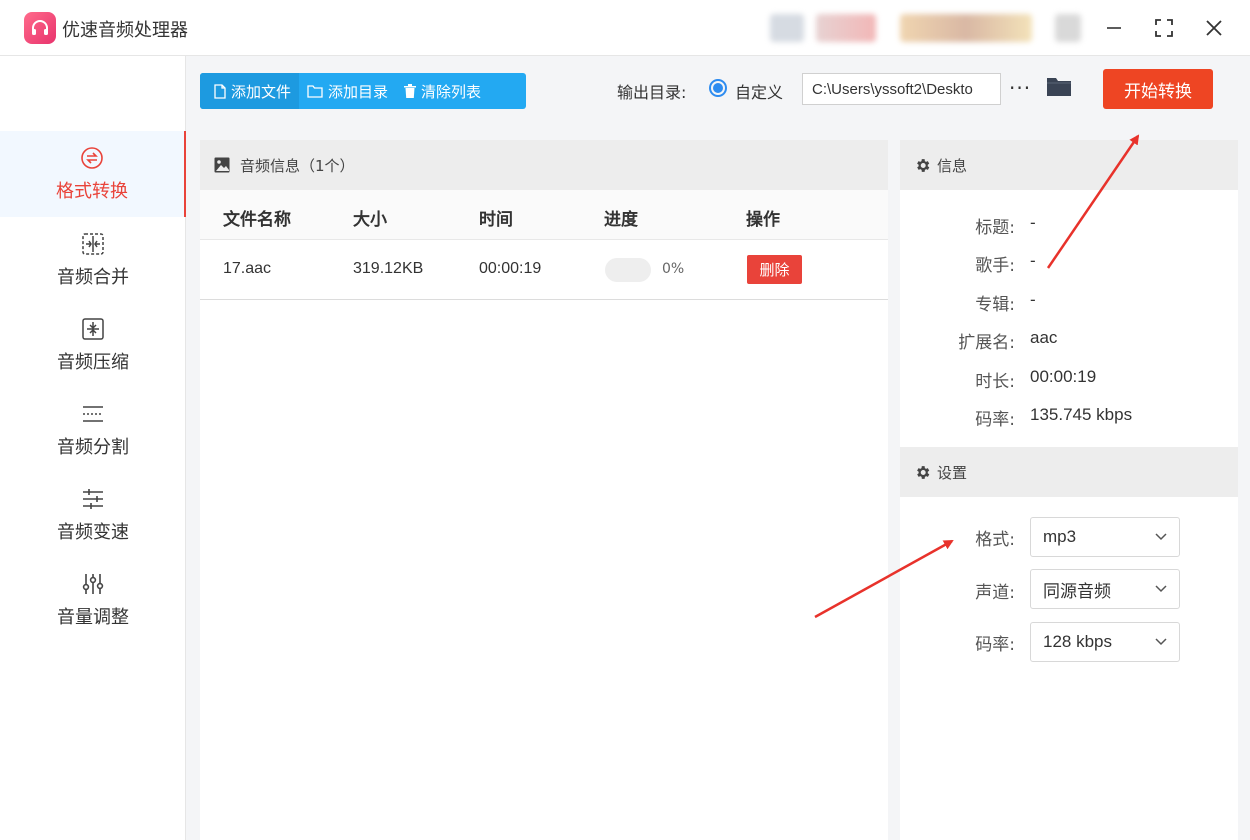  Describe the element at coordinates (621, 220) in the screenshot. I see `column-header-progress: 进度` at that location.